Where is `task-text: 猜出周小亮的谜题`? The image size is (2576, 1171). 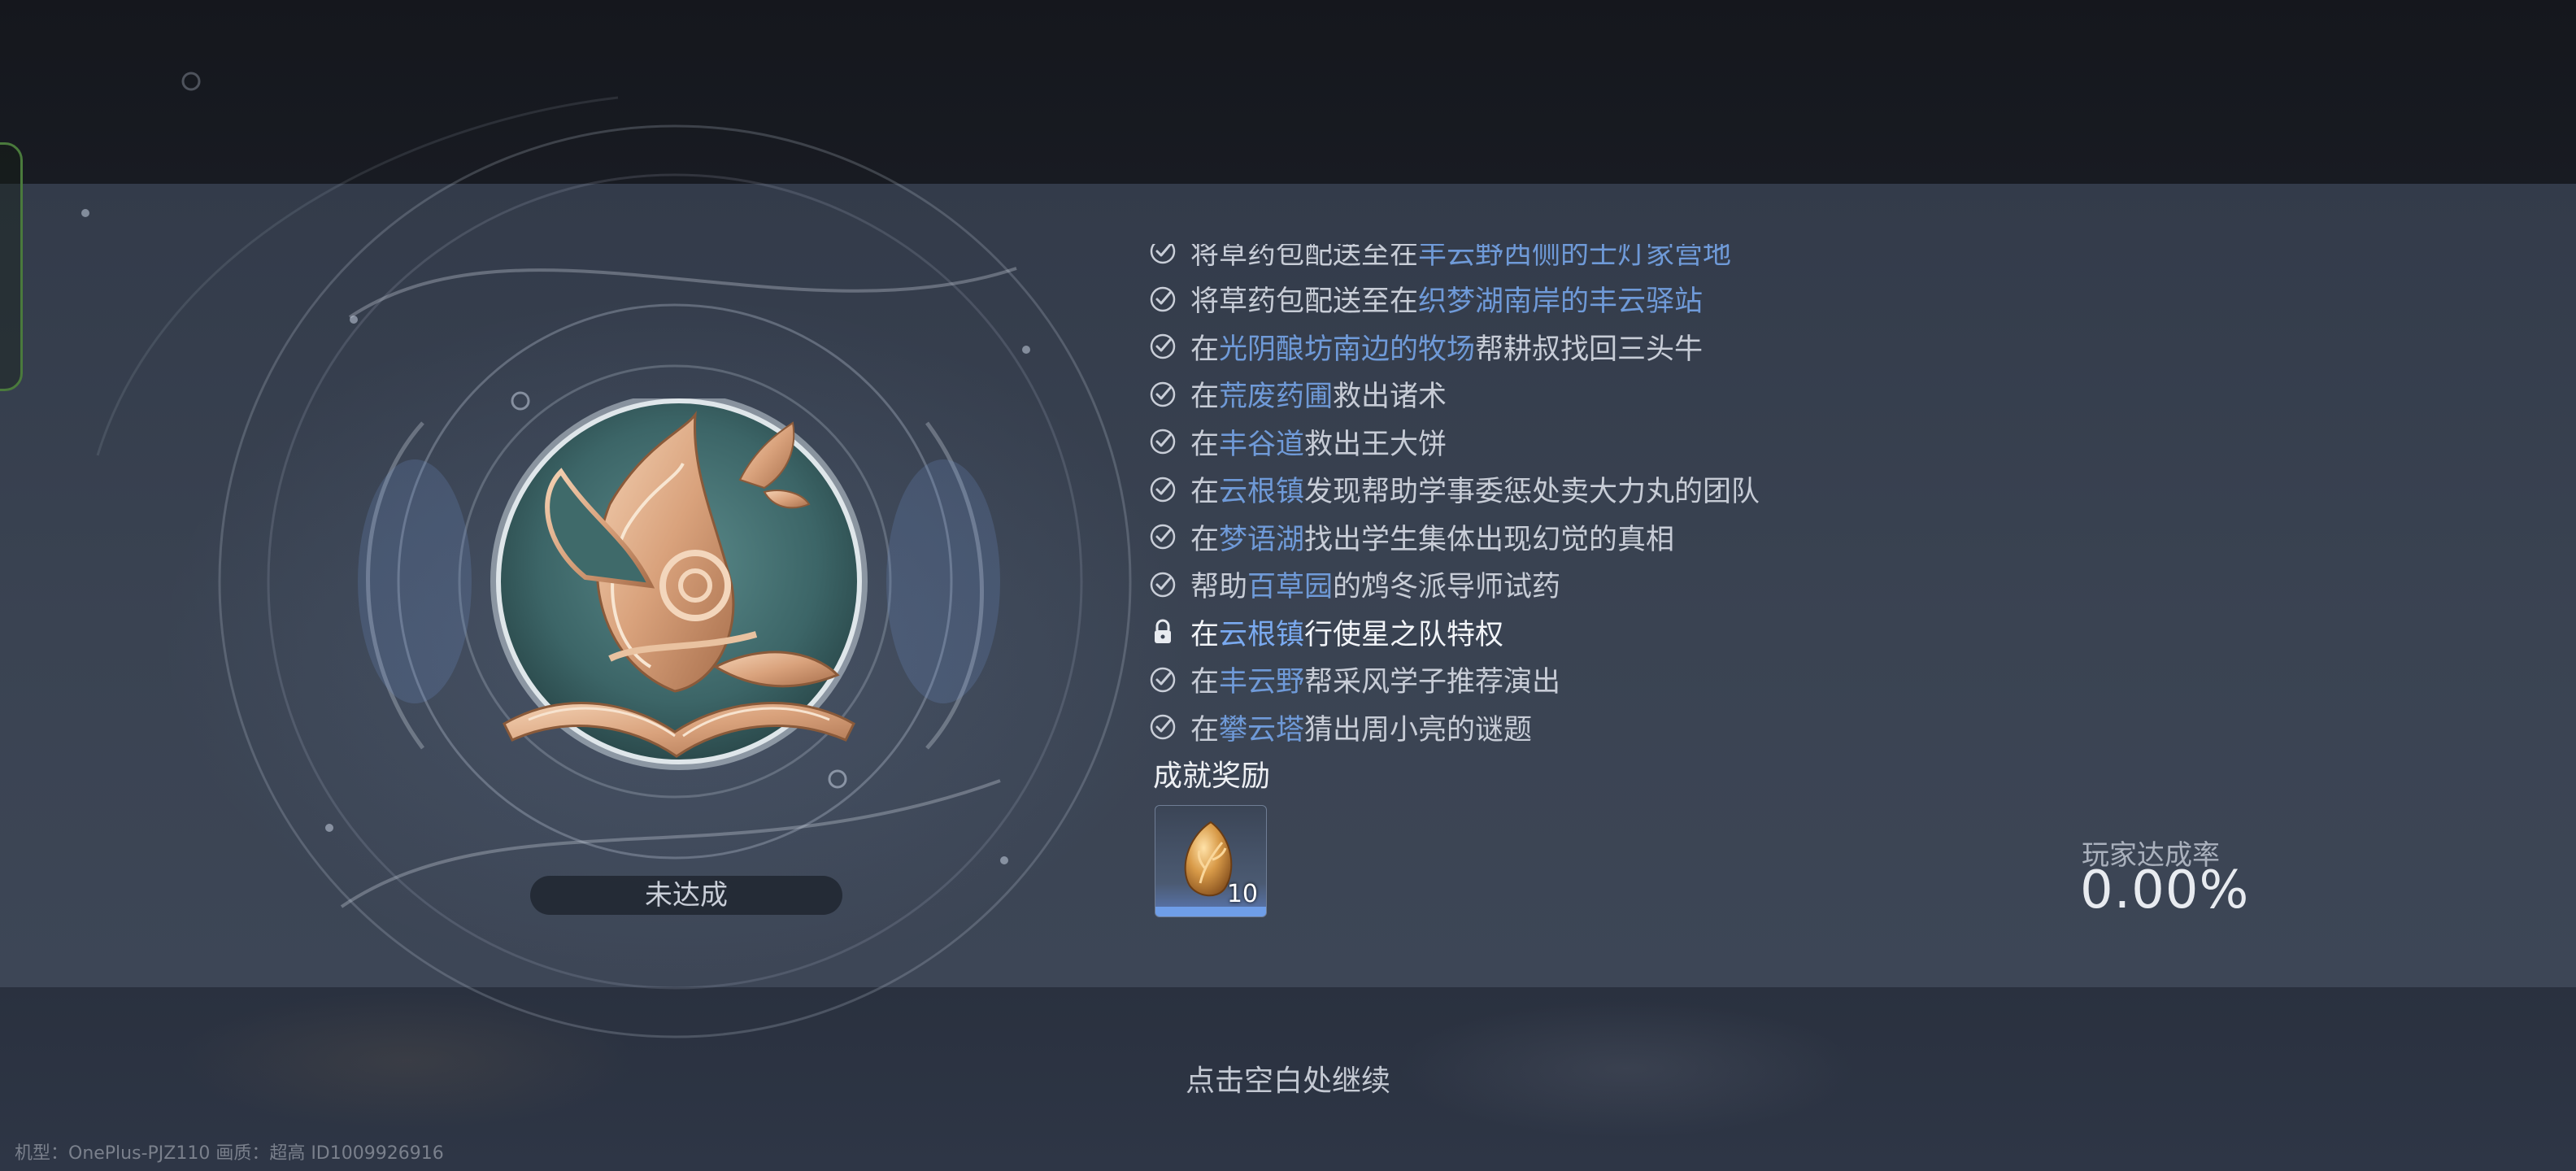
task-text: 猜出周小亮的谜题 is located at coordinates (1419, 730).